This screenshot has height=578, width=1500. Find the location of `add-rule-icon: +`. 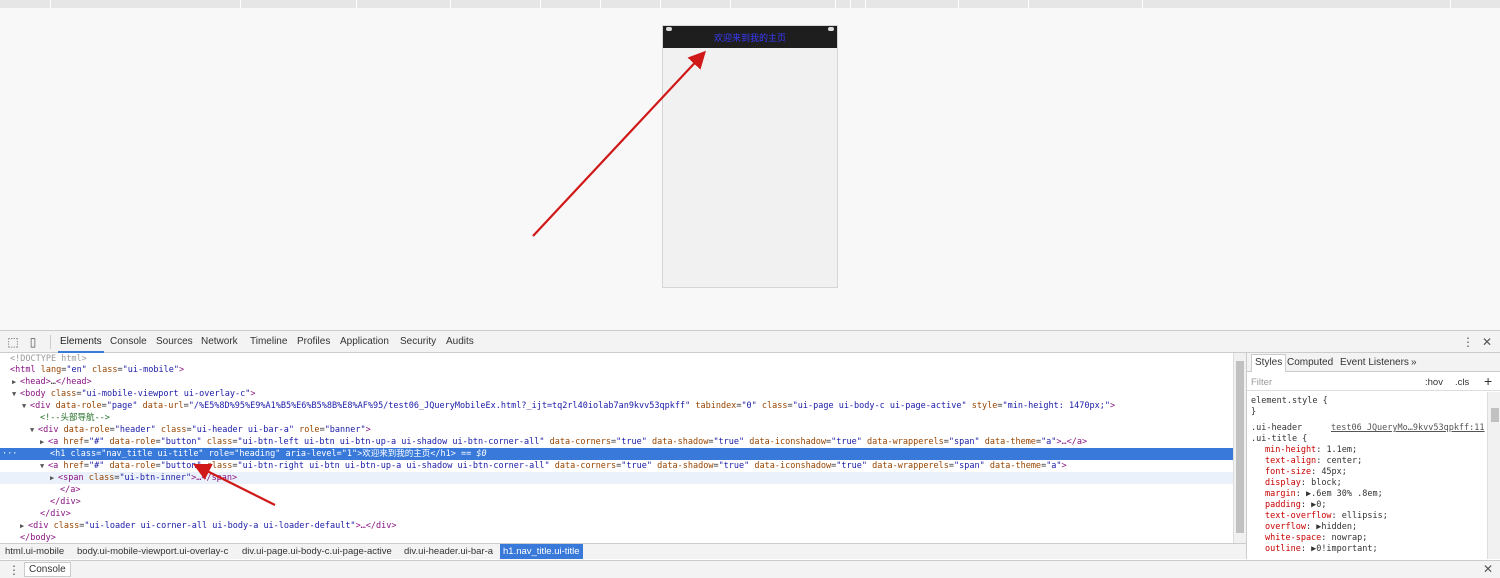

add-rule-icon: + is located at coordinates (1488, 381).